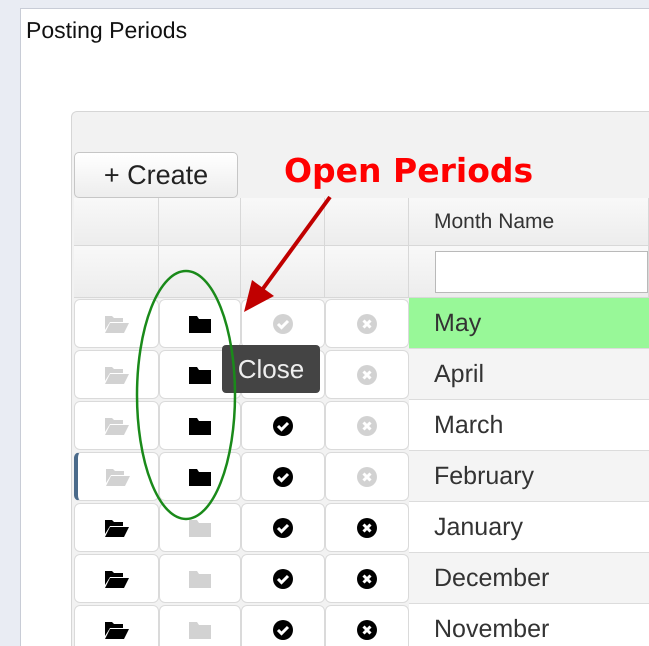  I want to click on month-cell: January, so click(529, 527).